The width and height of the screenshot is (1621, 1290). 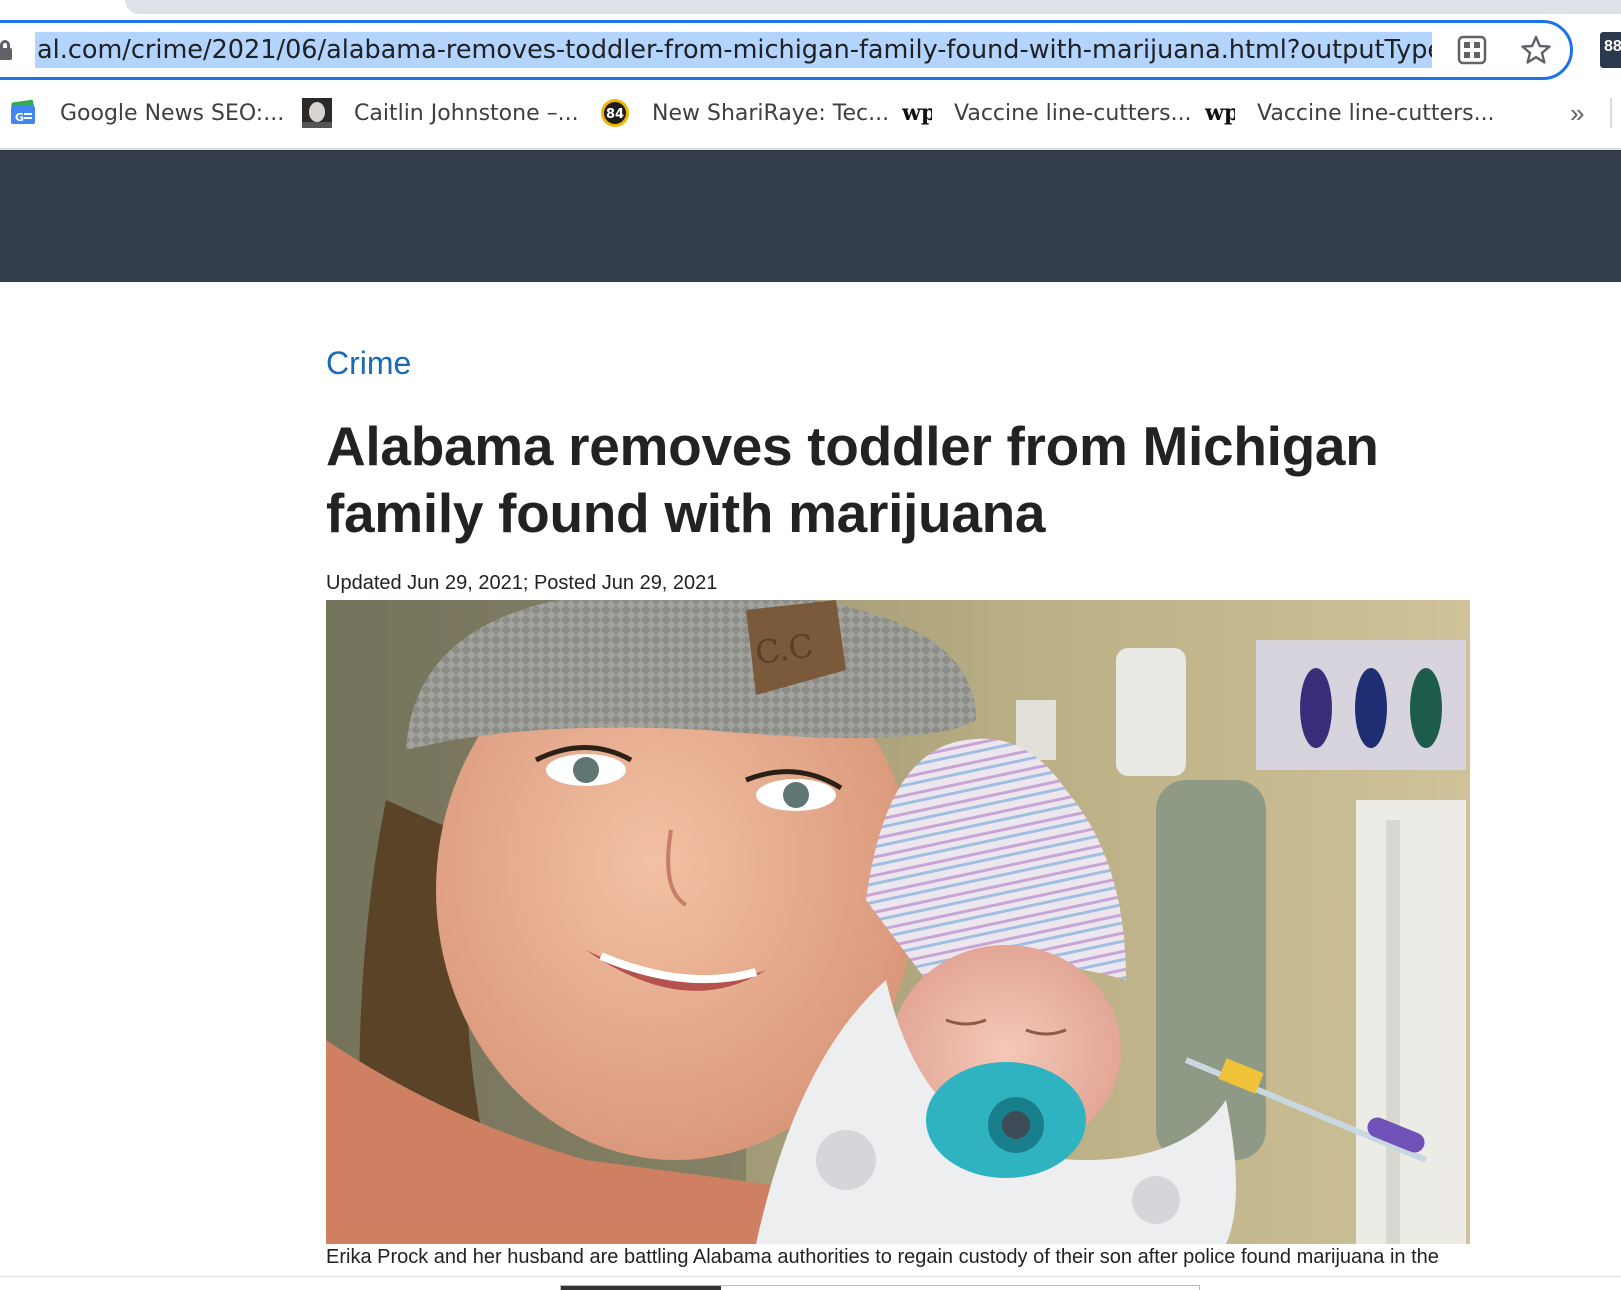 I want to click on svg-text: 84, so click(x=615, y=114).